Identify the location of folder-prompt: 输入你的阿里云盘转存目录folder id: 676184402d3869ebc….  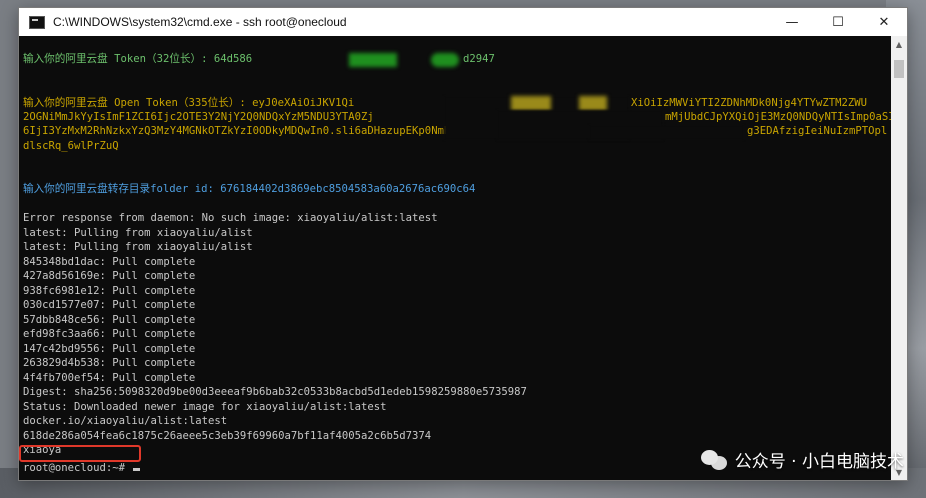
(249, 189).